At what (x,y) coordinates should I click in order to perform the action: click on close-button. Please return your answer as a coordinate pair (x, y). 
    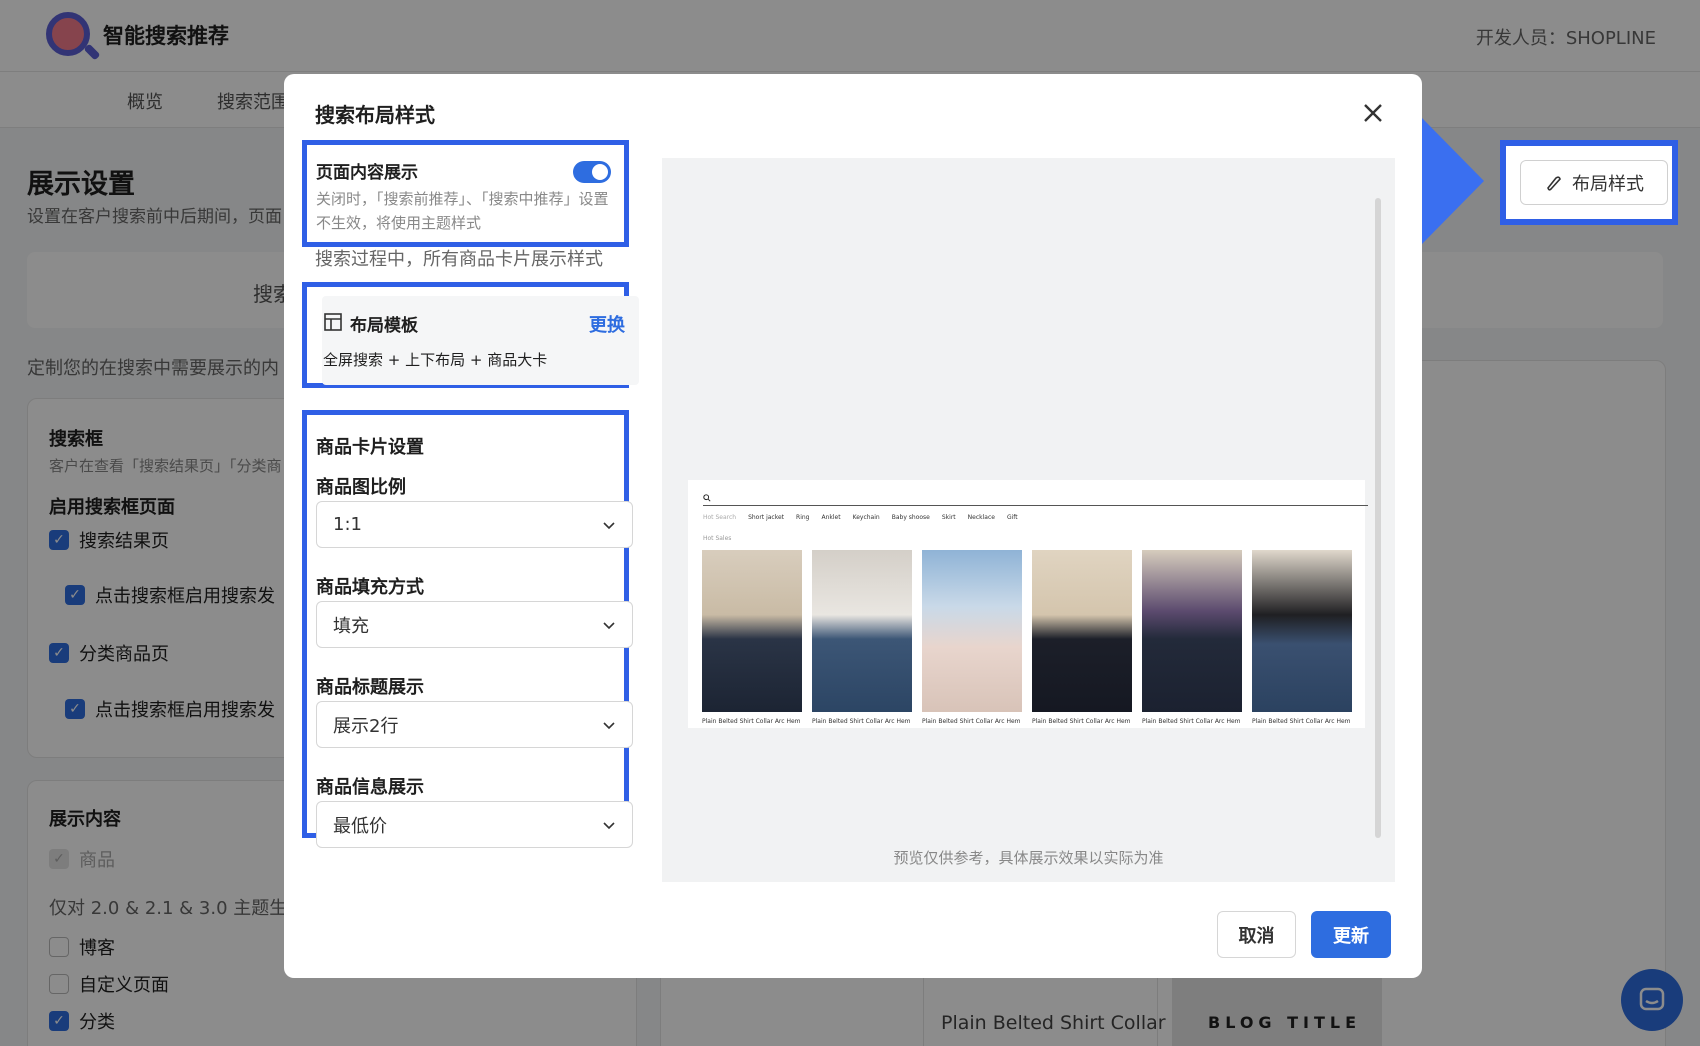
    Looking at the image, I should click on (1373, 113).